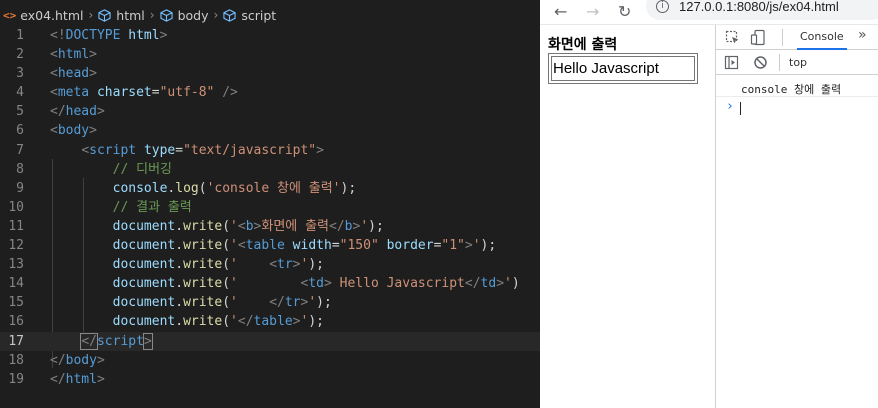 This screenshot has height=408, width=878. I want to click on code-line: 15 document.write(' </tr>');, so click(270, 302).